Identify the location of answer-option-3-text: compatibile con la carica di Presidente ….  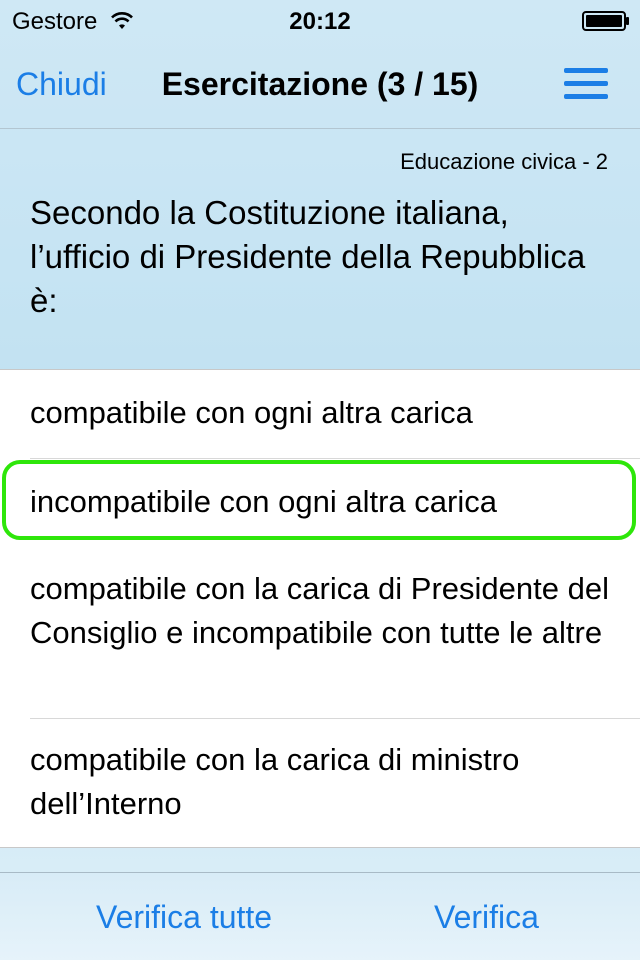
(319, 610).